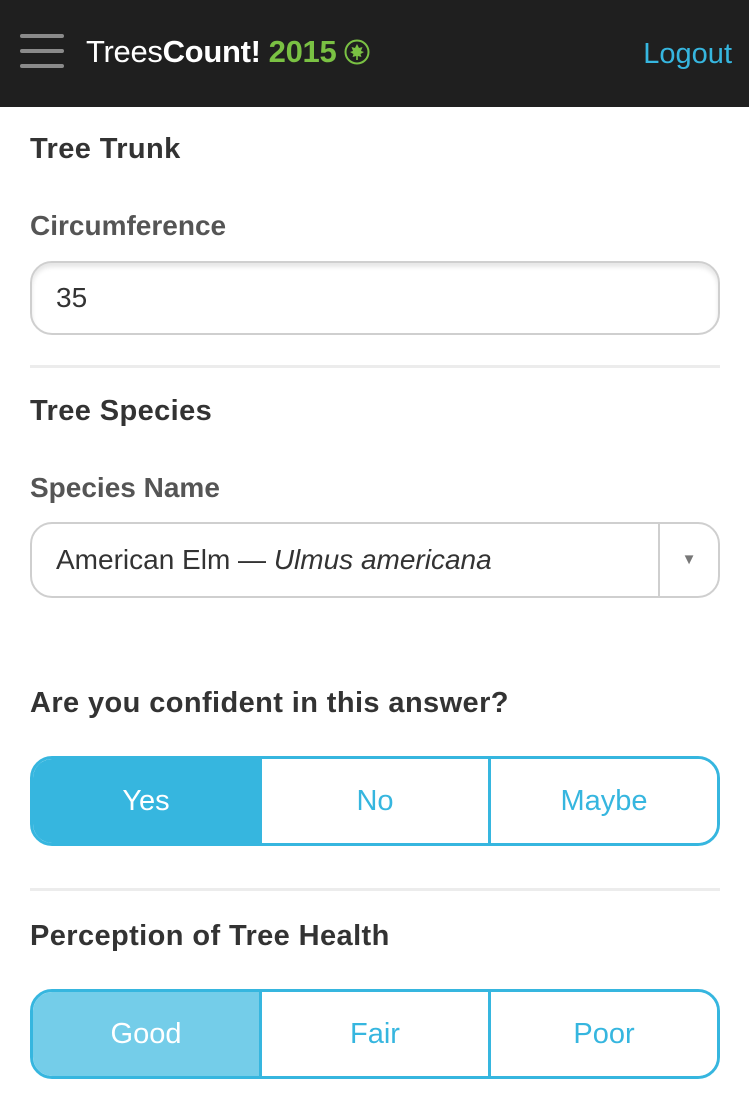 This screenshot has height=1107, width=749. I want to click on hamburger-menu-icon, so click(42, 52).